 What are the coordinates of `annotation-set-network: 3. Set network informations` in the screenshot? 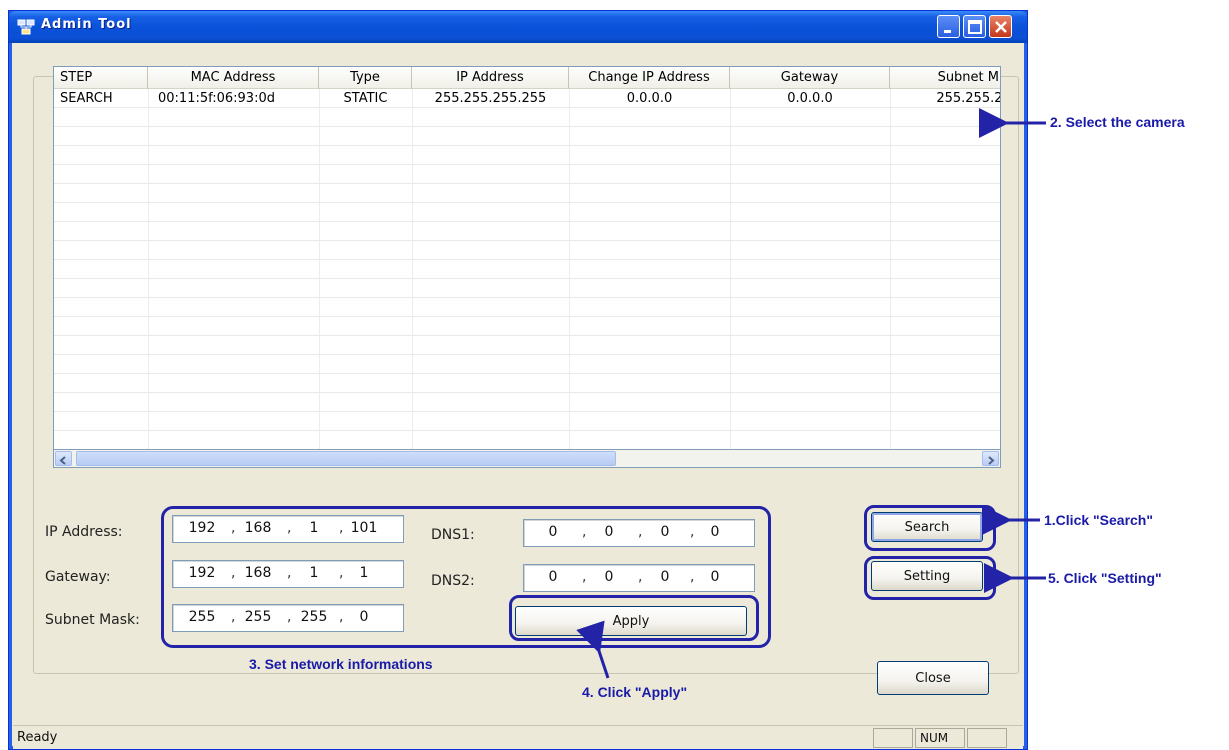 It's located at (341, 664).